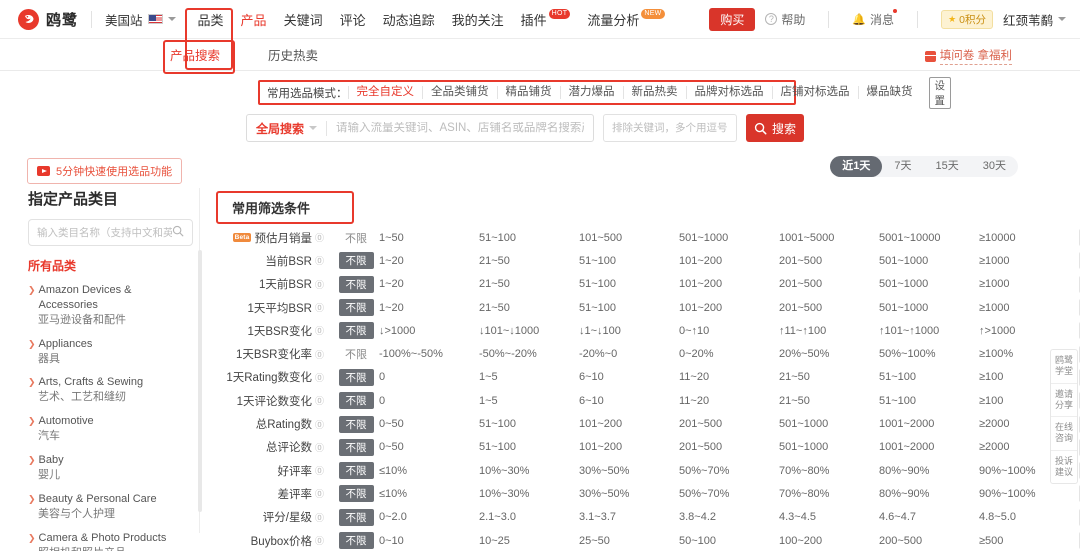 This screenshot has height=551, width=1080. Describe the element at coordinates (670, 128) in the screenshot. I see `exclude-keyword-input` at that location.